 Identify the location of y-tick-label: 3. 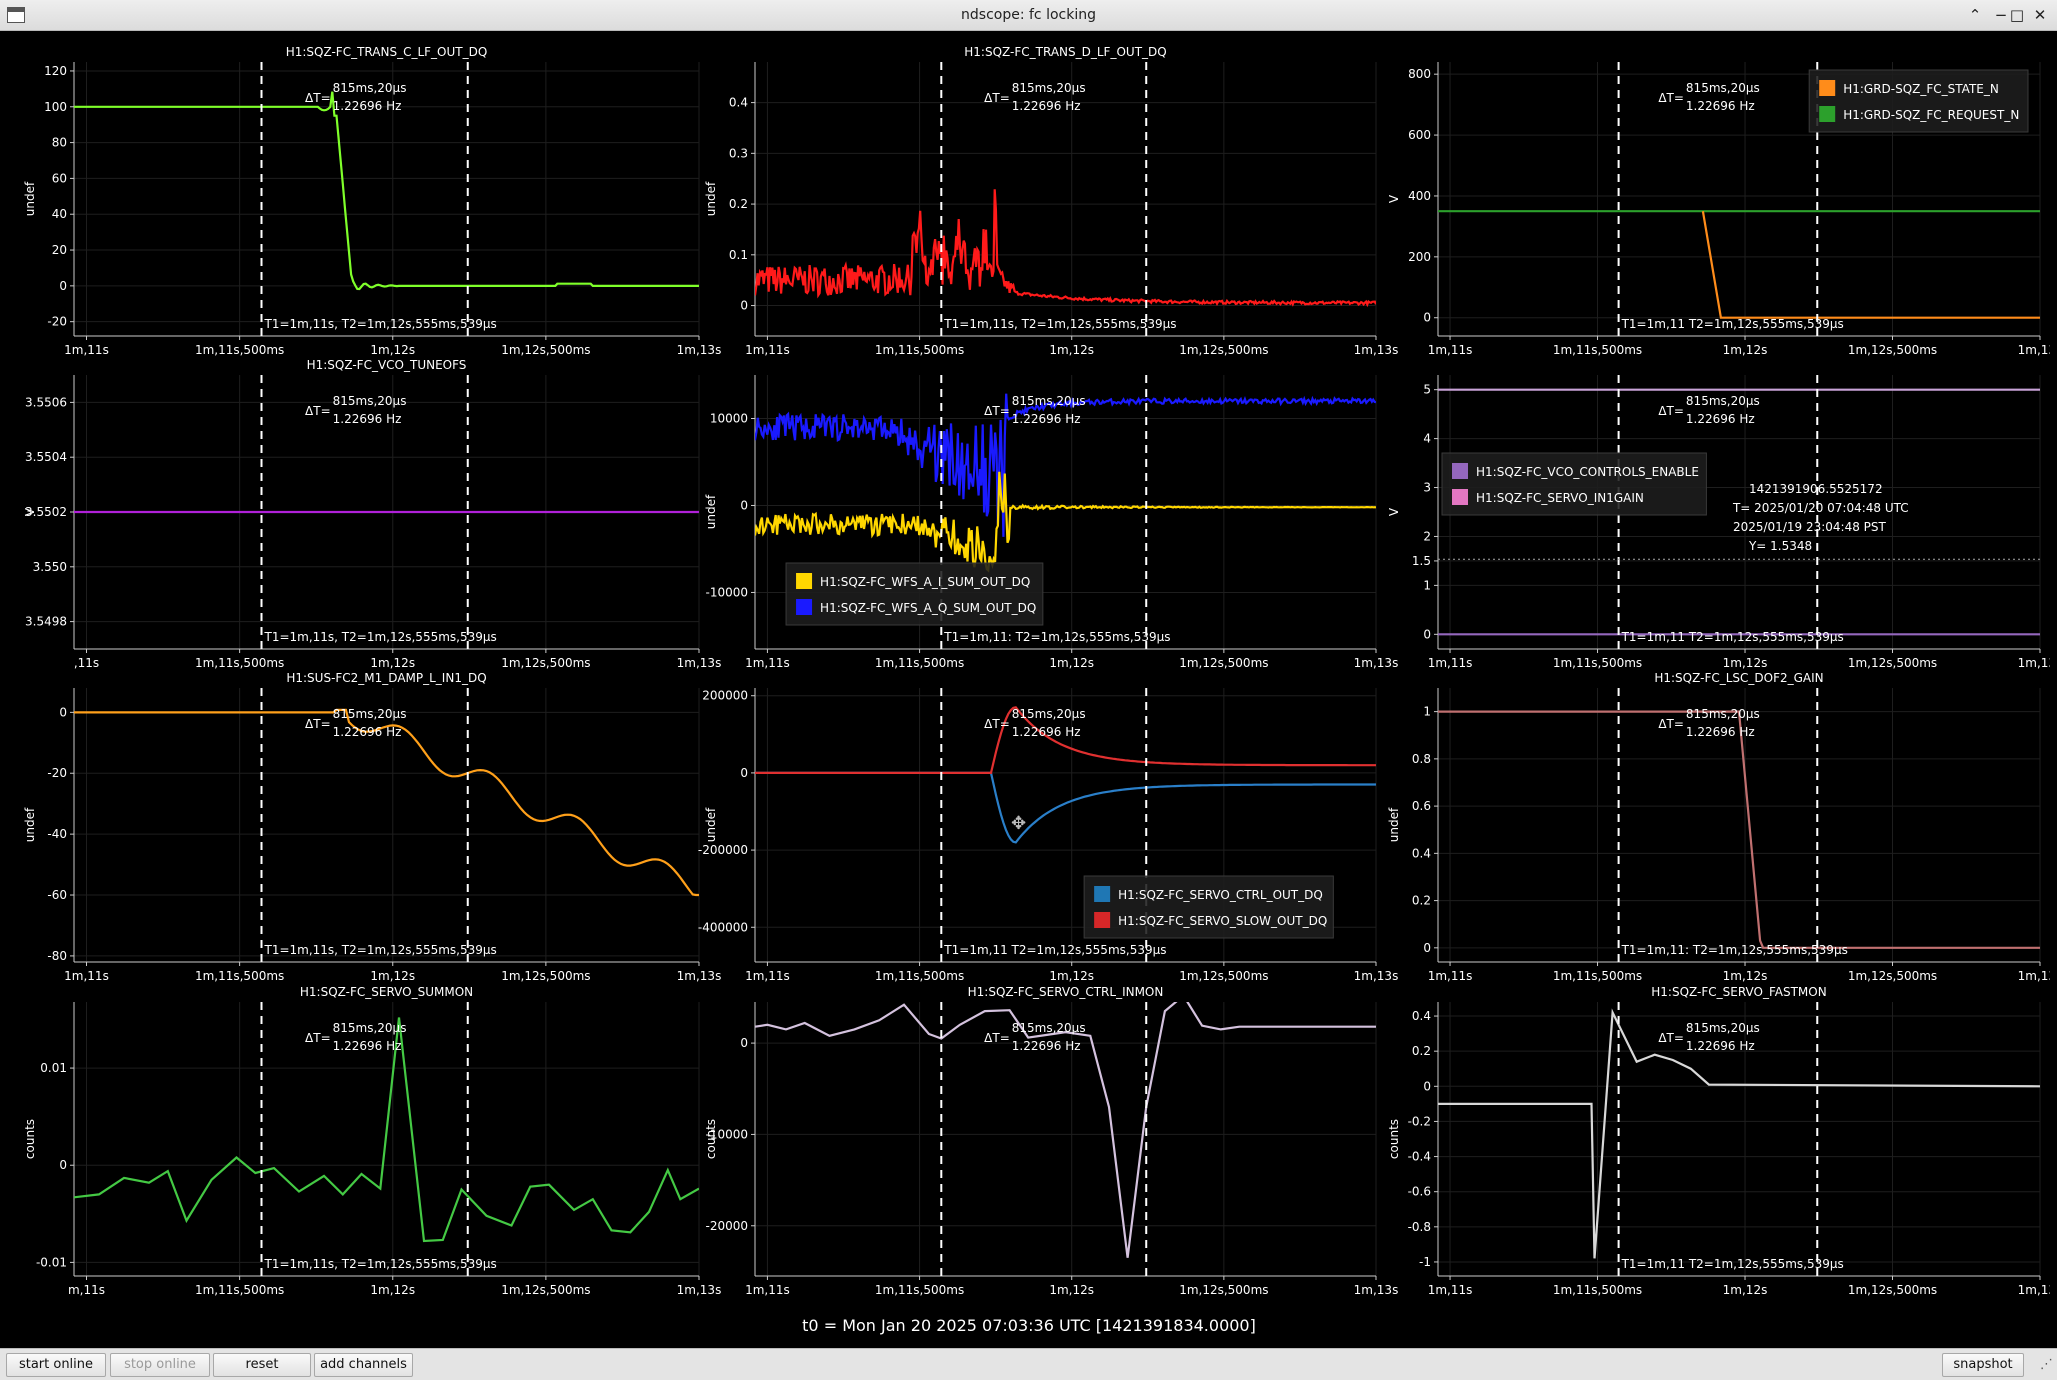
(1427, 488).